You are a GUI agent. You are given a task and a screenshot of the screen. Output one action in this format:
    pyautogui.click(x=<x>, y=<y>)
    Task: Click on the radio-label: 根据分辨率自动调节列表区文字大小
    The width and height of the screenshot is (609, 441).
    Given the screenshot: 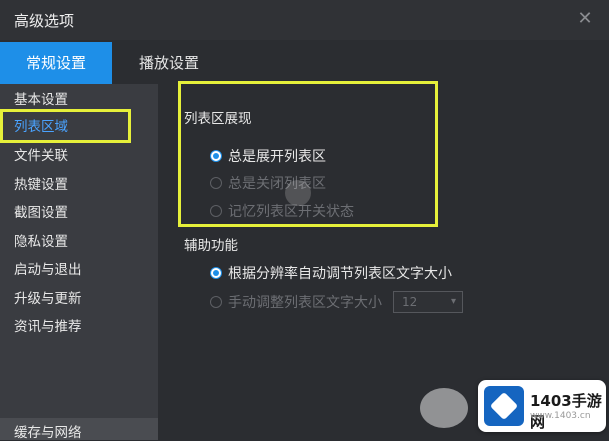 What is the action you would take?
    pyautogui.click(x=340, y=274)
    